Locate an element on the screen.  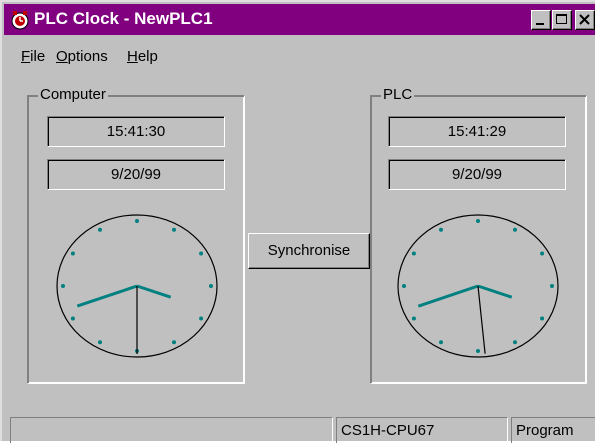
computer-time-value: 15:41:30 is located at coordinates (136, 131).